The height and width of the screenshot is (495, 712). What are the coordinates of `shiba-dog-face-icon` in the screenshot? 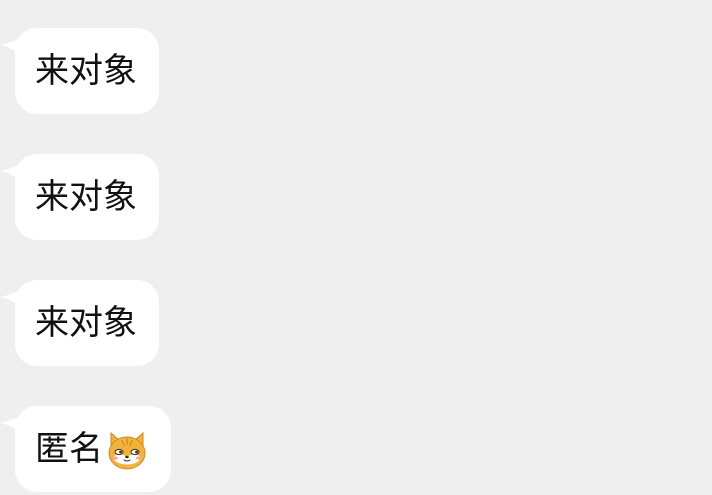 It's located at (127, 450).